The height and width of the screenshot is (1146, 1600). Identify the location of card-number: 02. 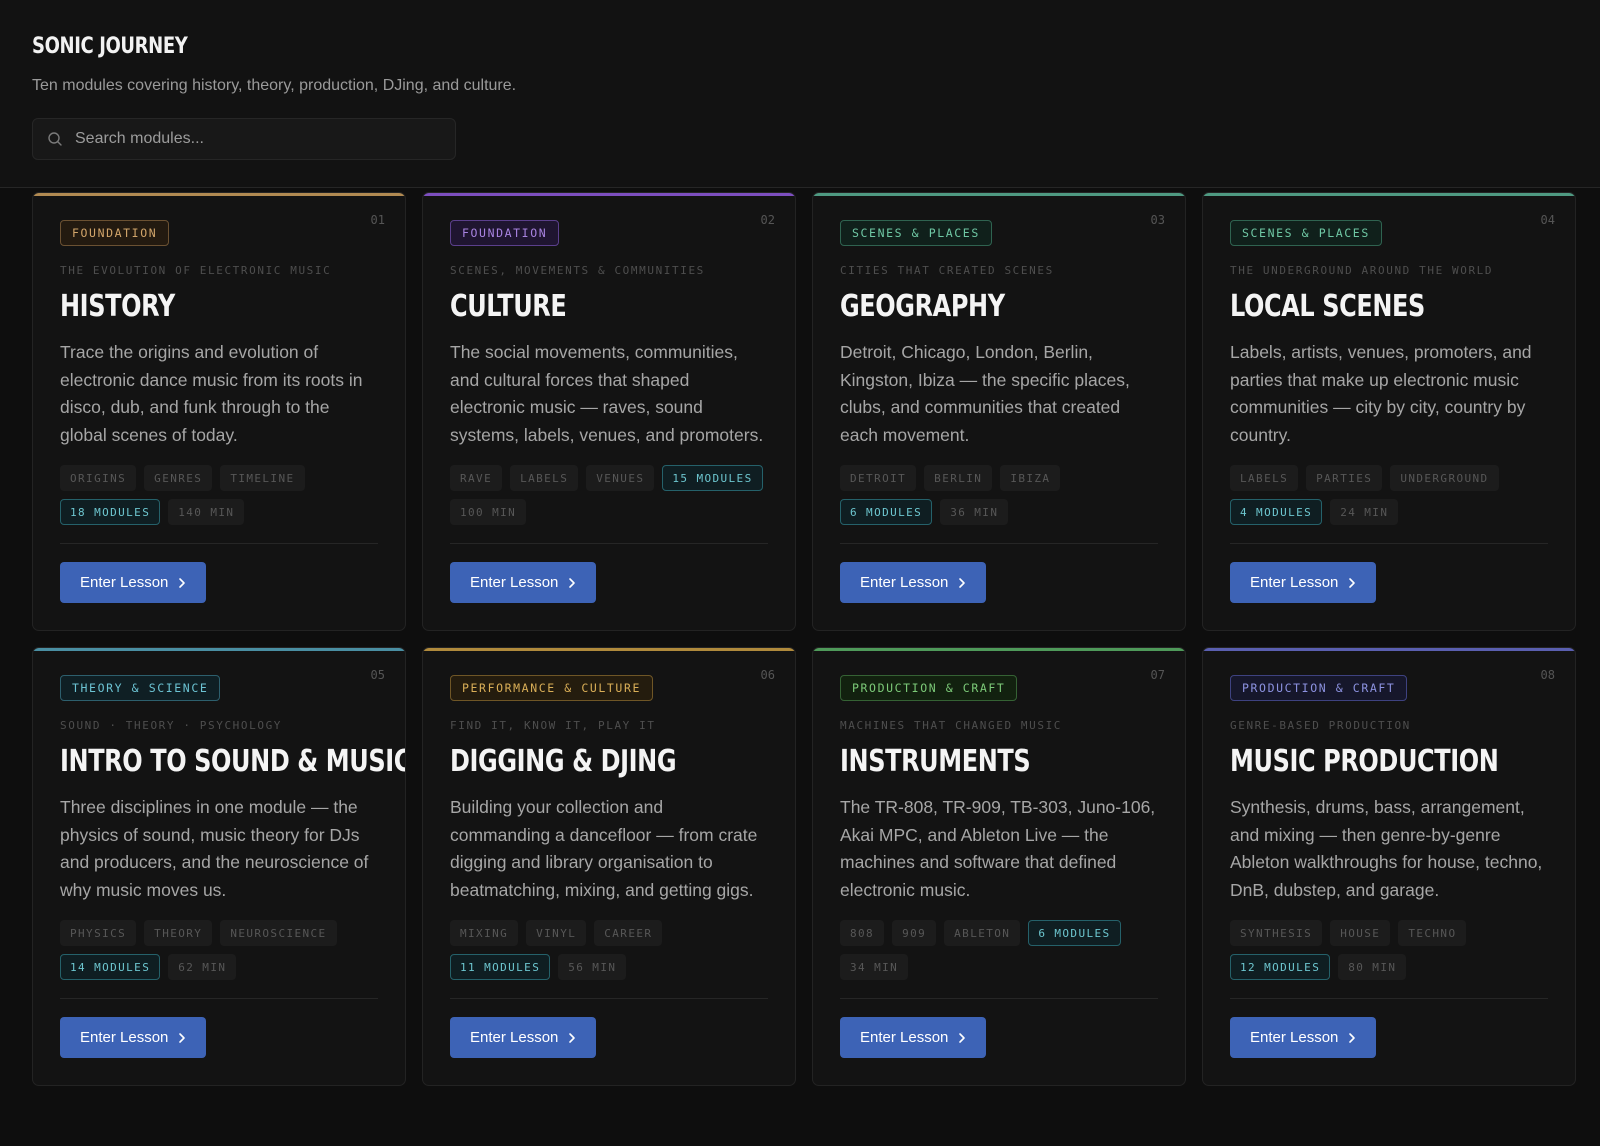
(767, 220).